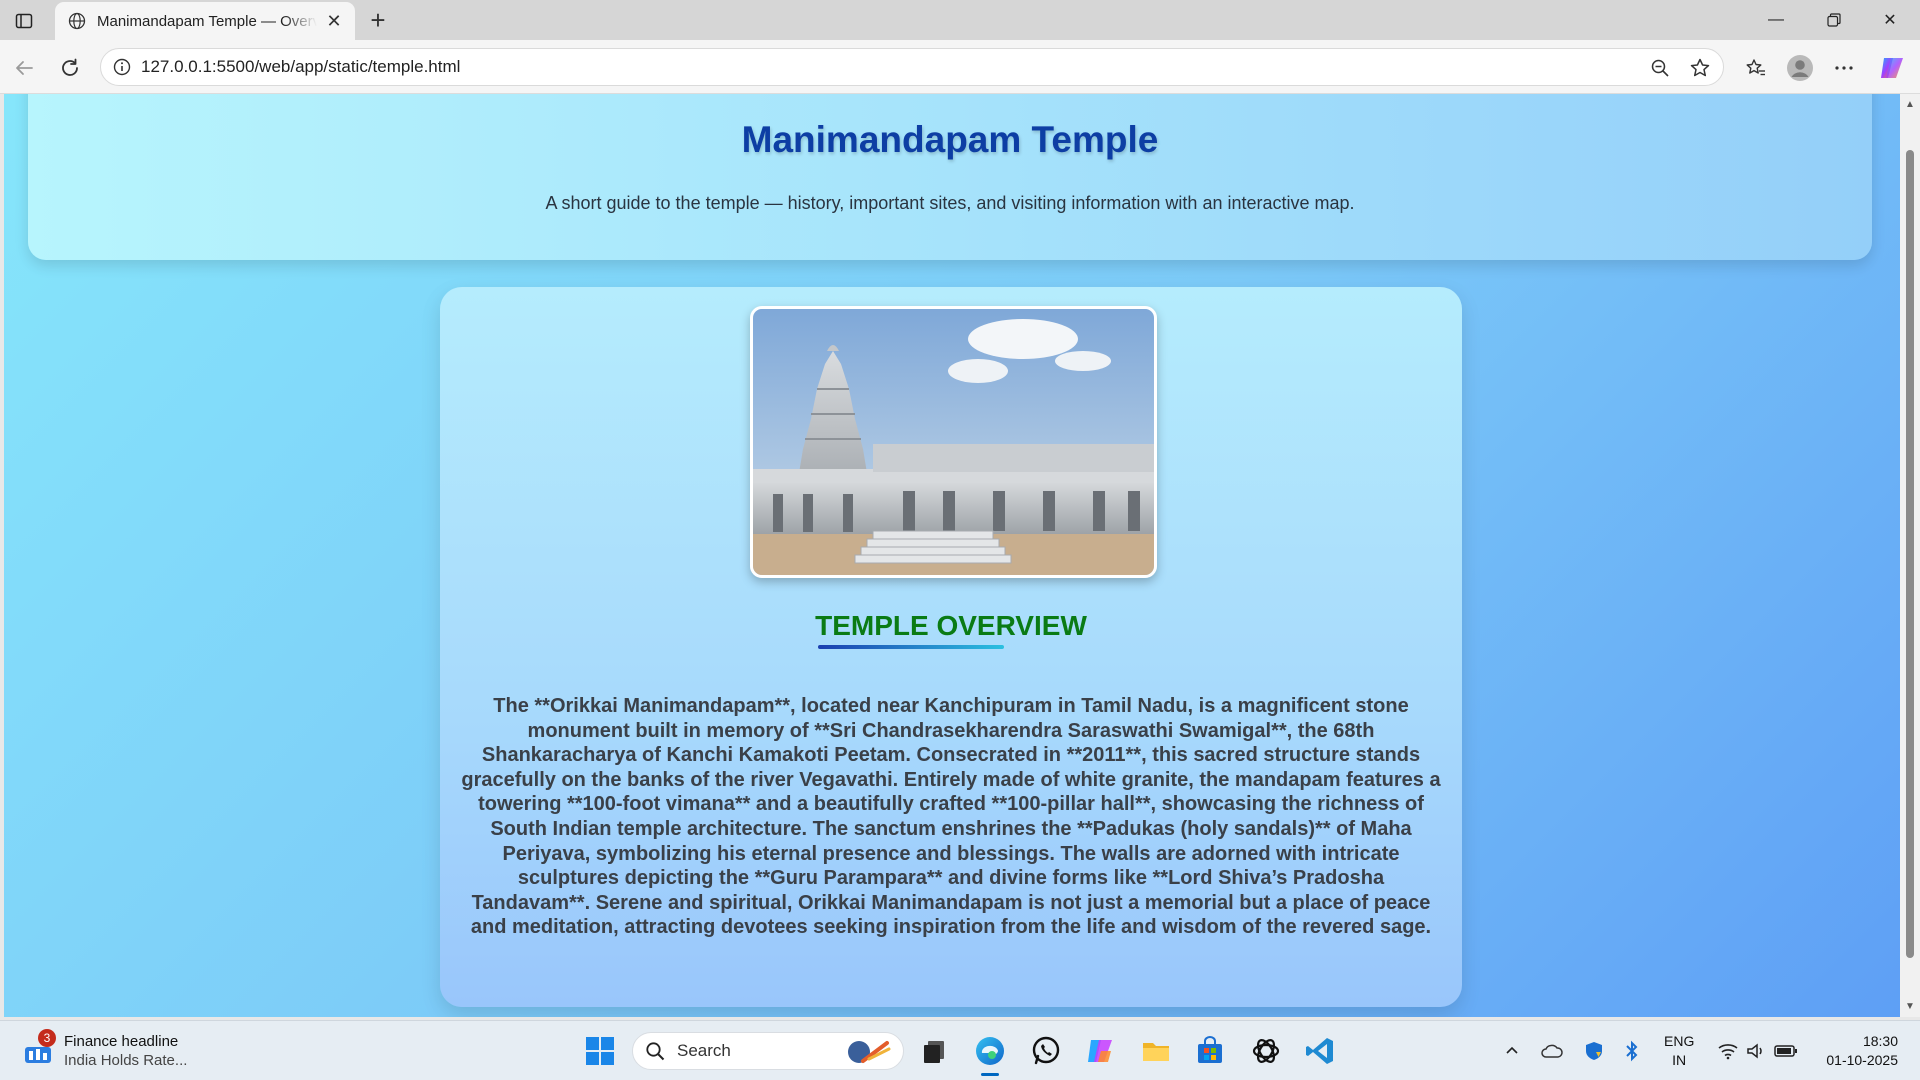 Image resolution: width=1920 pixels, height=1080 pixels. What do you see at coordinates (1862, 1060) in the screenshot?
I see `clock-date: 01-10-2025` at bounding box center [1862, 1060].